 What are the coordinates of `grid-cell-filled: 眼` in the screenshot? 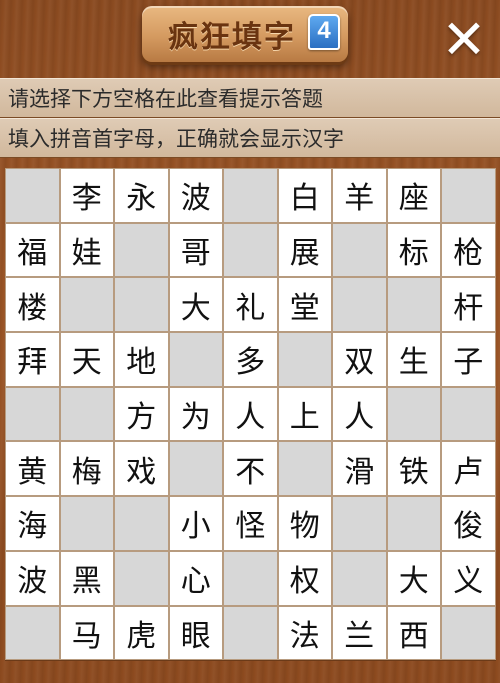 It's located at (195, 633).